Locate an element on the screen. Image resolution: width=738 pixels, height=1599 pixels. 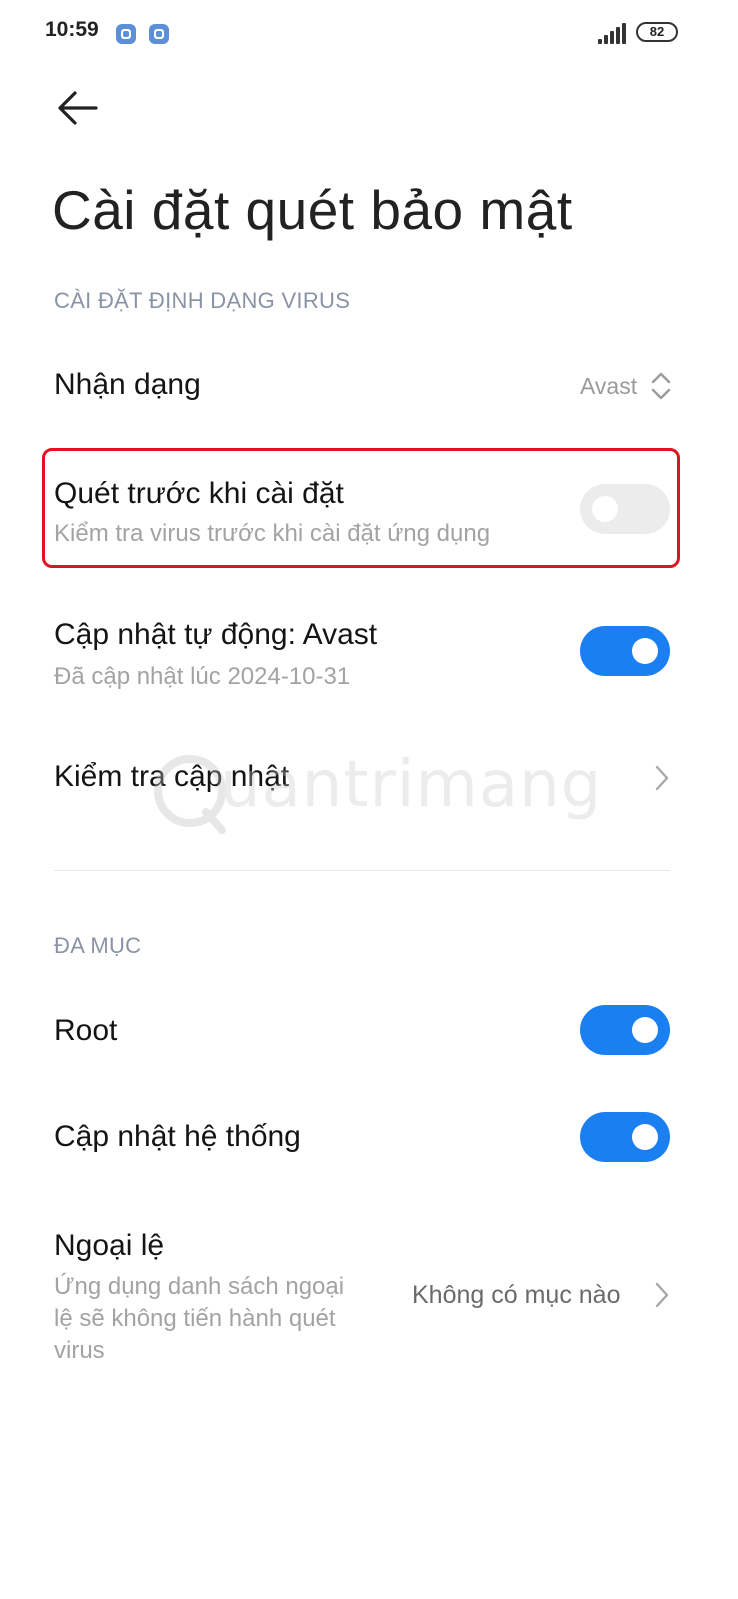
status-time: 10:59 is located at coordinates (72, 29).